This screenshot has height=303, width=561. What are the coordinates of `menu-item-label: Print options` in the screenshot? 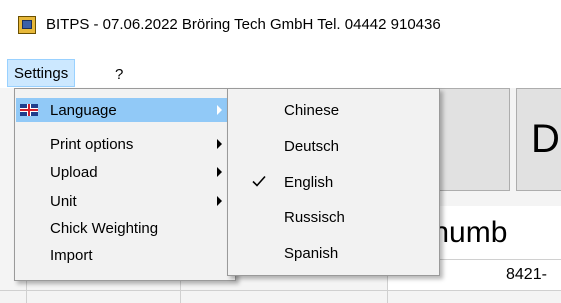 It's located at (92, 144).